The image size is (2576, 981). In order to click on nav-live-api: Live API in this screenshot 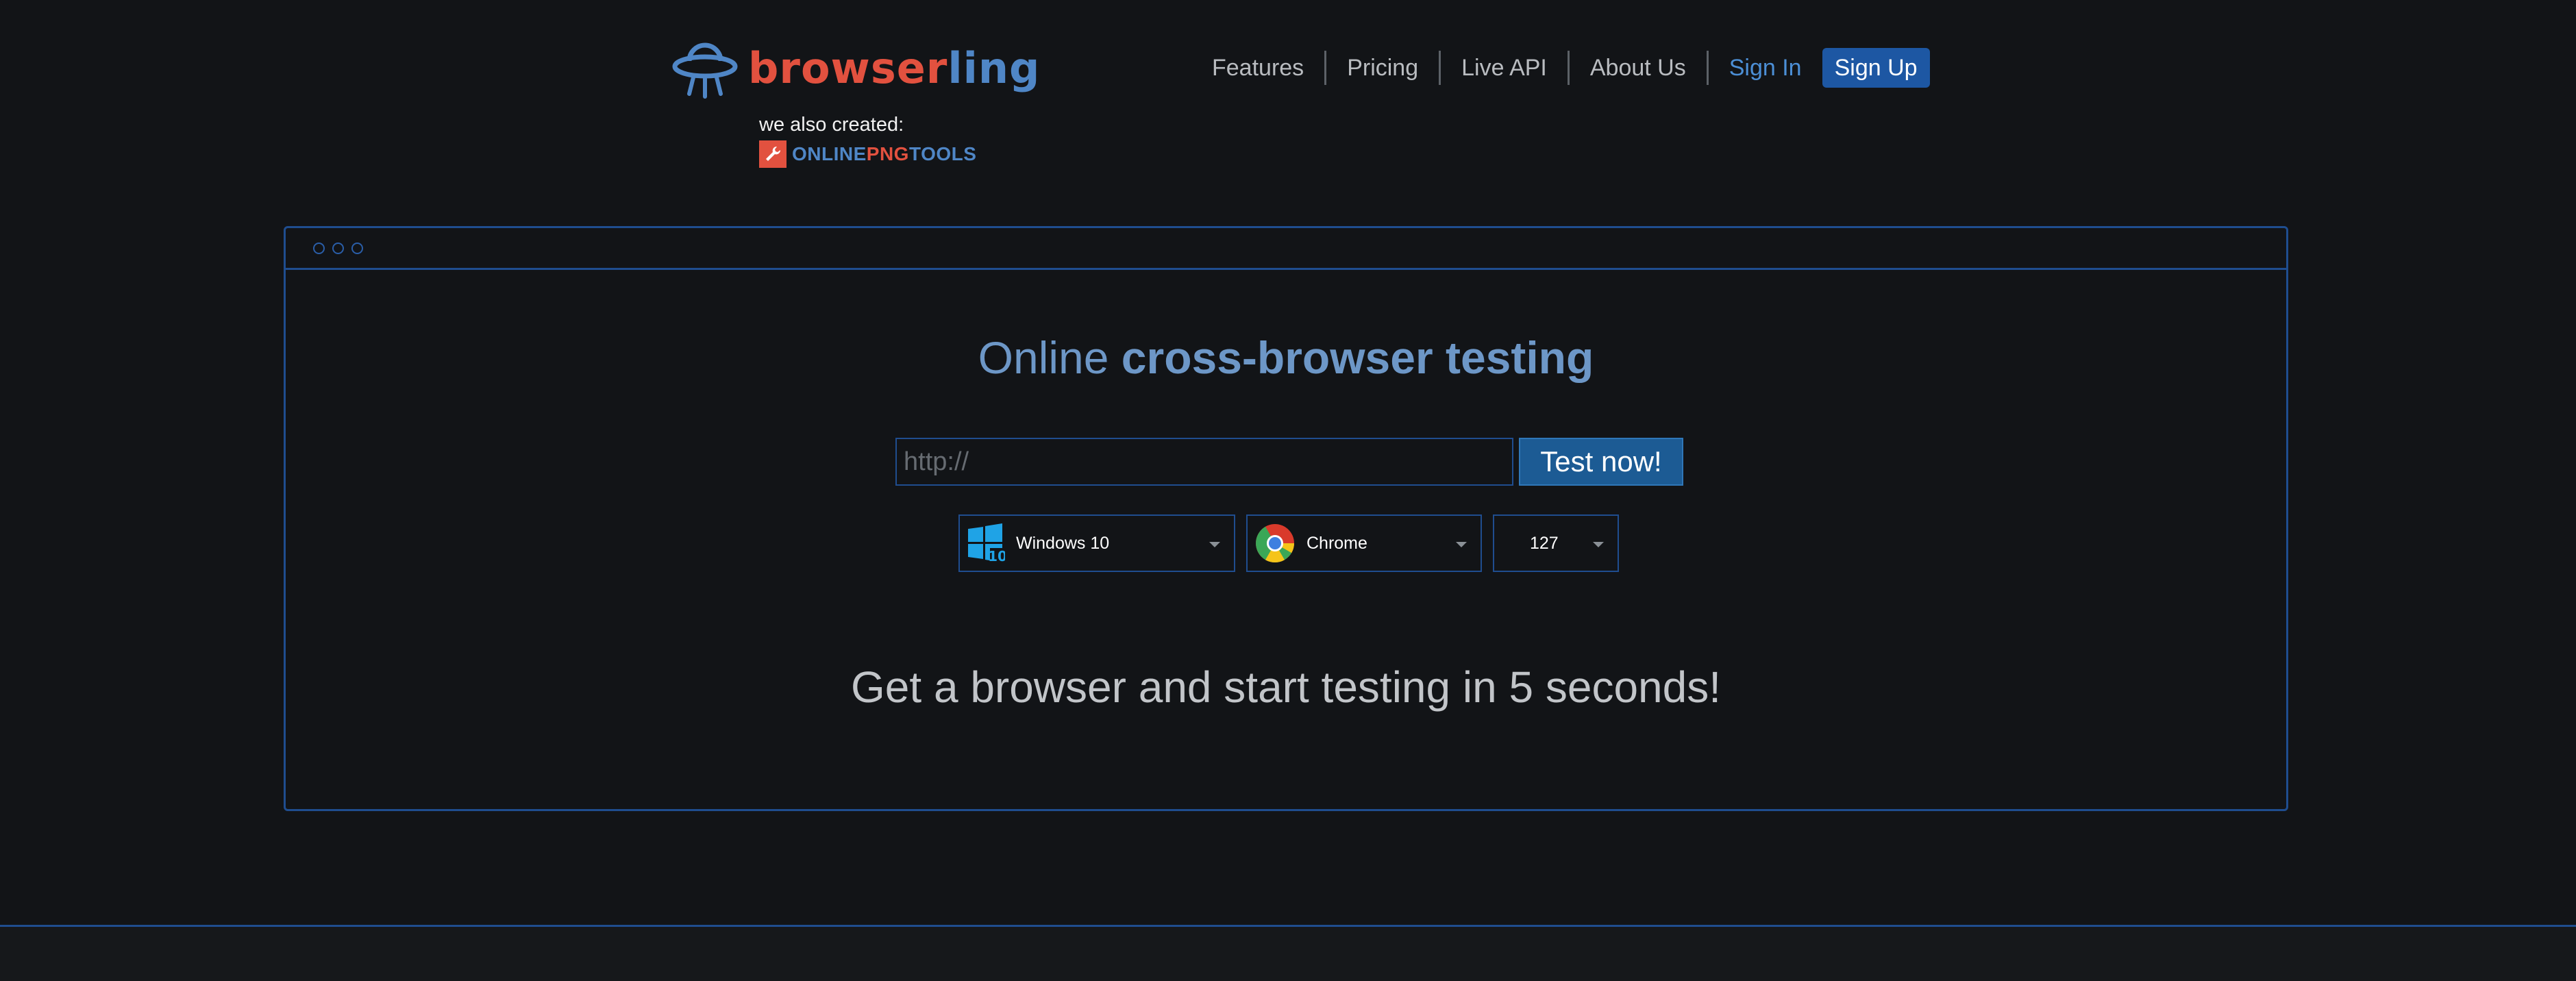, I will do `click(1505, 68)`.